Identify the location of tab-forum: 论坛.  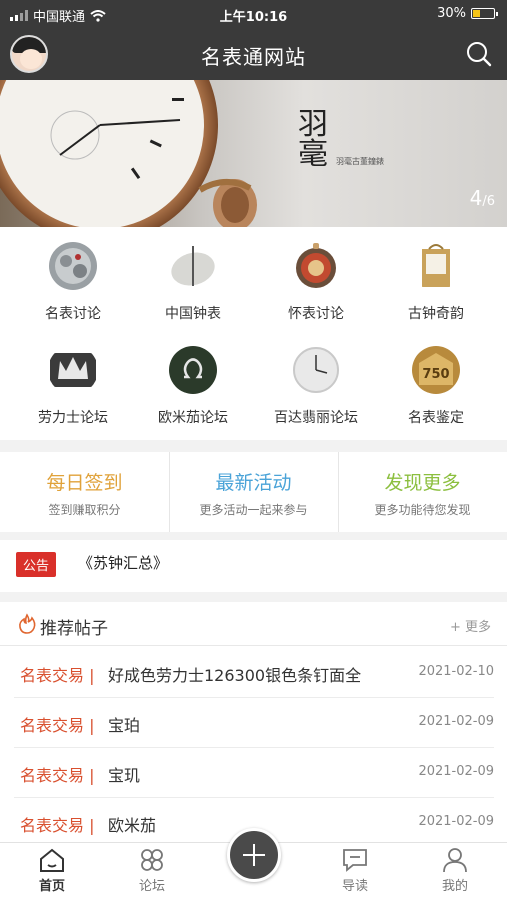
(152, 870).